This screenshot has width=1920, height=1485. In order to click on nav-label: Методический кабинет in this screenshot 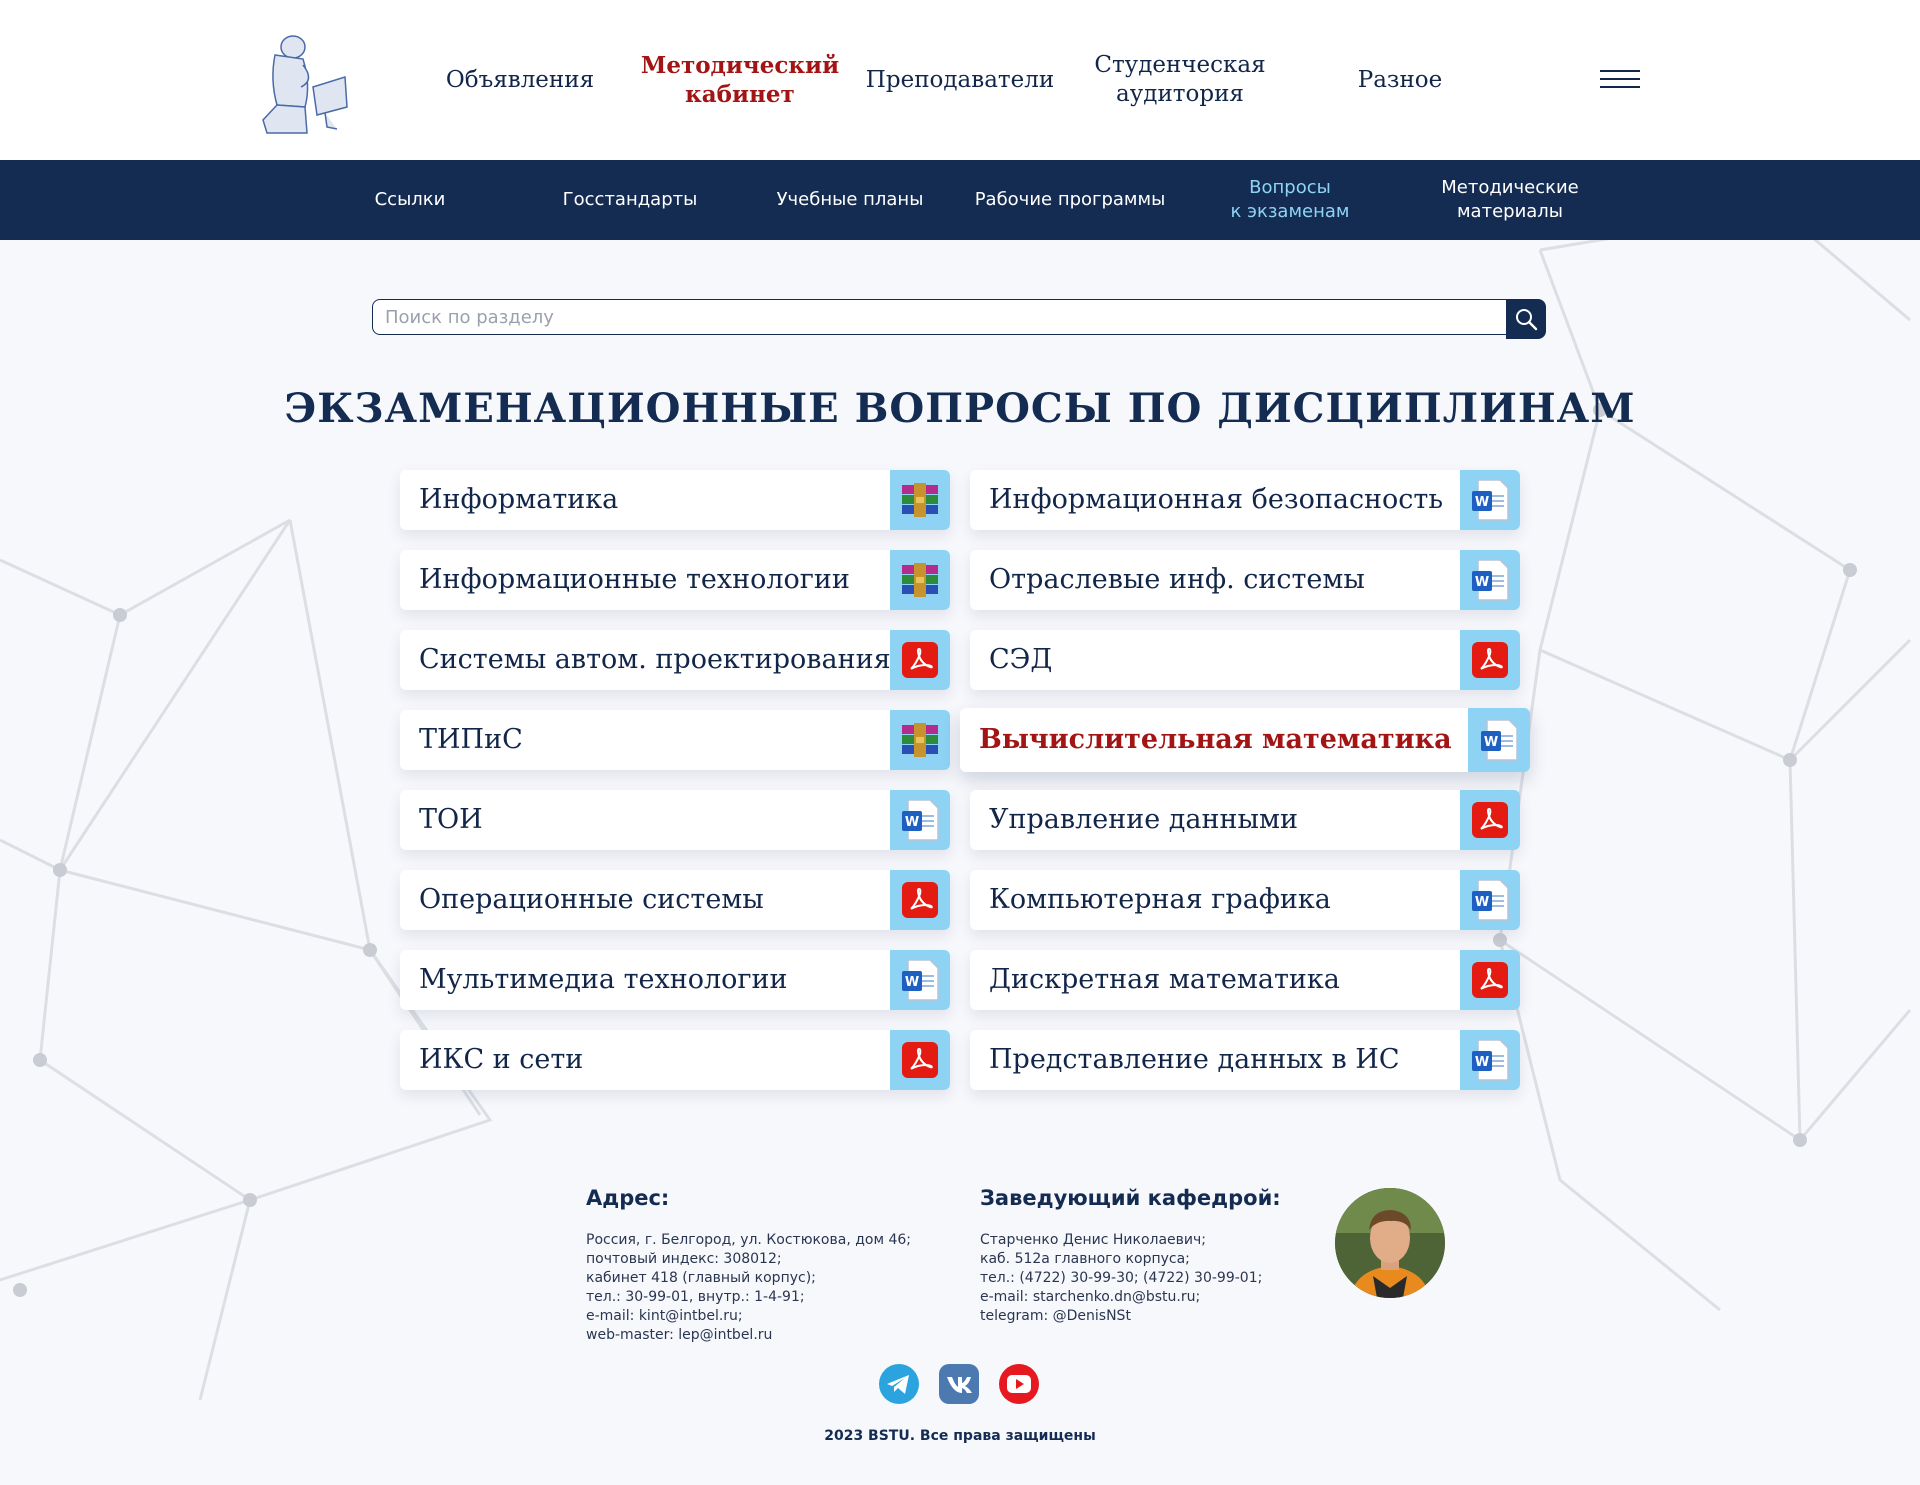, I will do `click(740, 80)`.